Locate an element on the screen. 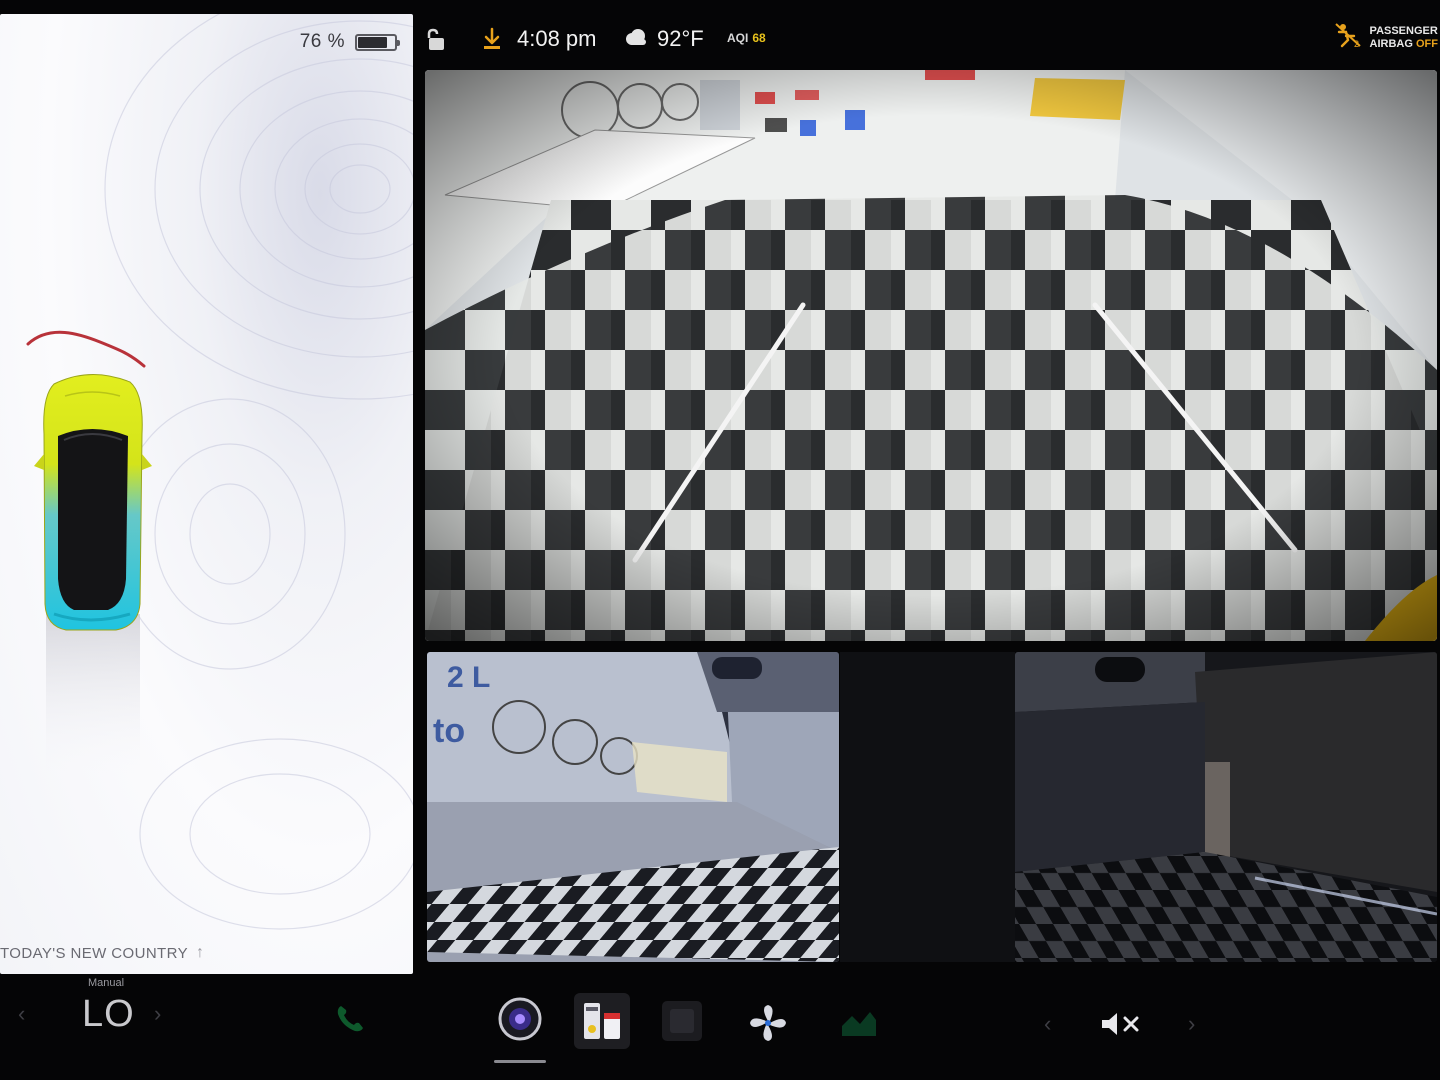  airbag-icon: 2 is located at coordinates (1349, 37).